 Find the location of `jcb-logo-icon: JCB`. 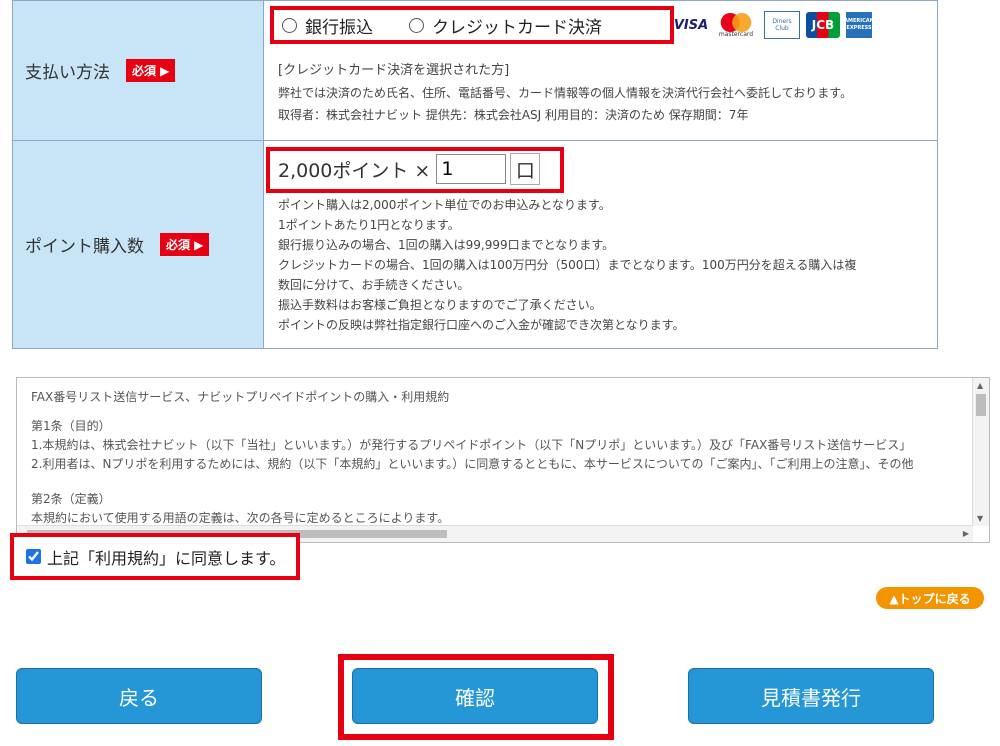

jcb-logo-icon: JCB is located at coordinates (823, 25).